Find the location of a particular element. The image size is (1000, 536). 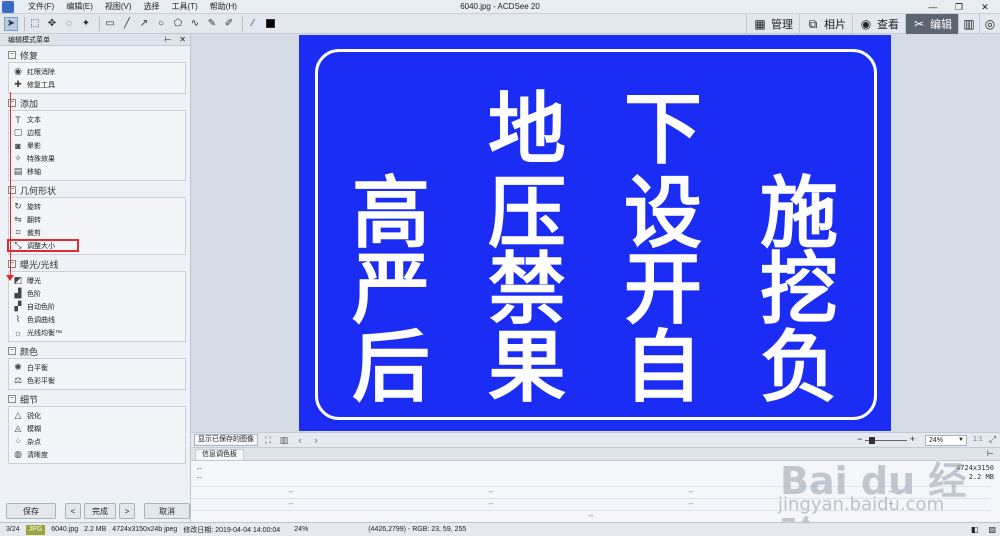

line-tool-icon: ╱ is located at coordinates (127, 24).